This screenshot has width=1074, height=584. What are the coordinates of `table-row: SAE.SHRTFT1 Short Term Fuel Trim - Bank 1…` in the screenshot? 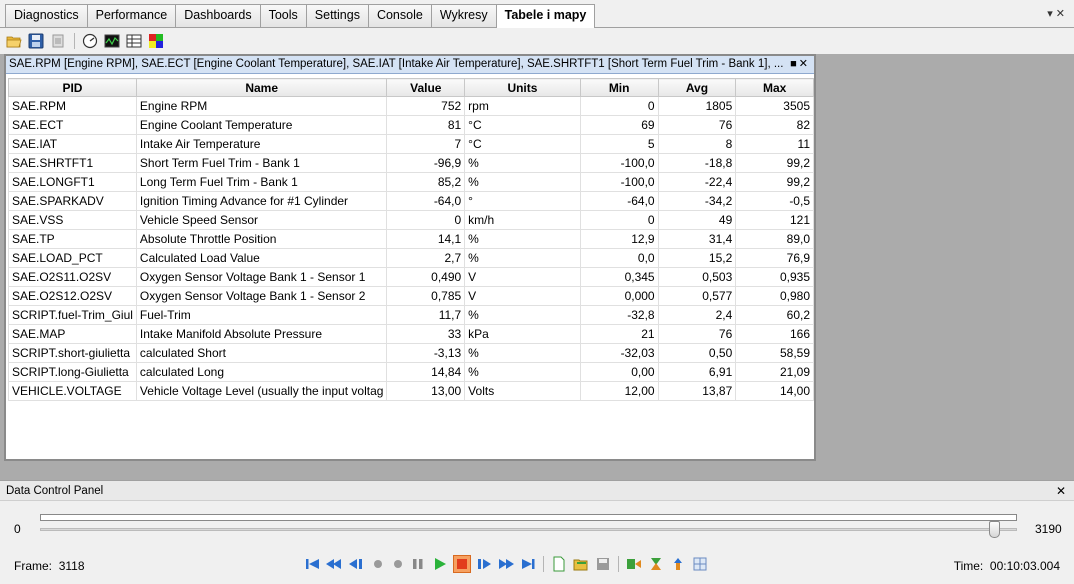 It's located at (411, 163).